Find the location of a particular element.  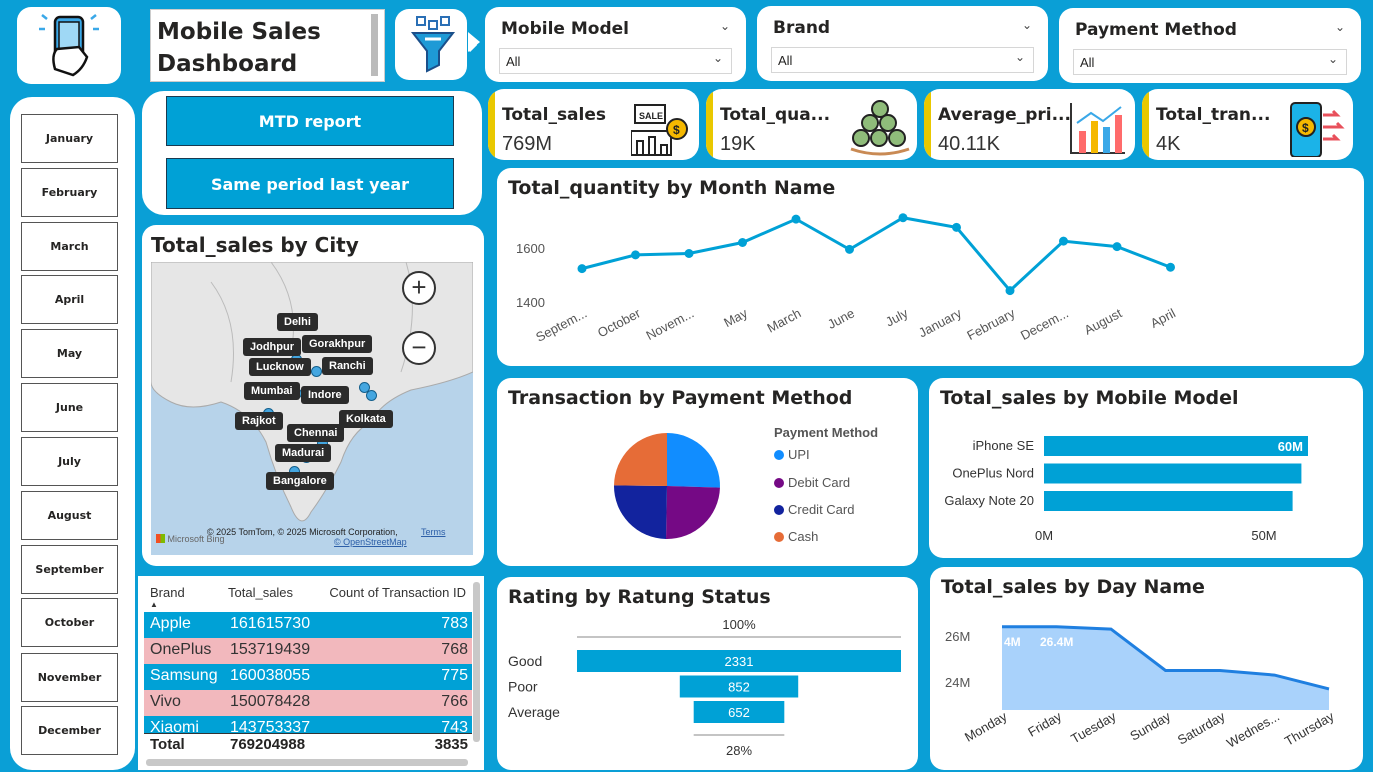

brand-slicer: Brand ⌄ All ⌄ is located at coordinates (902, 43).